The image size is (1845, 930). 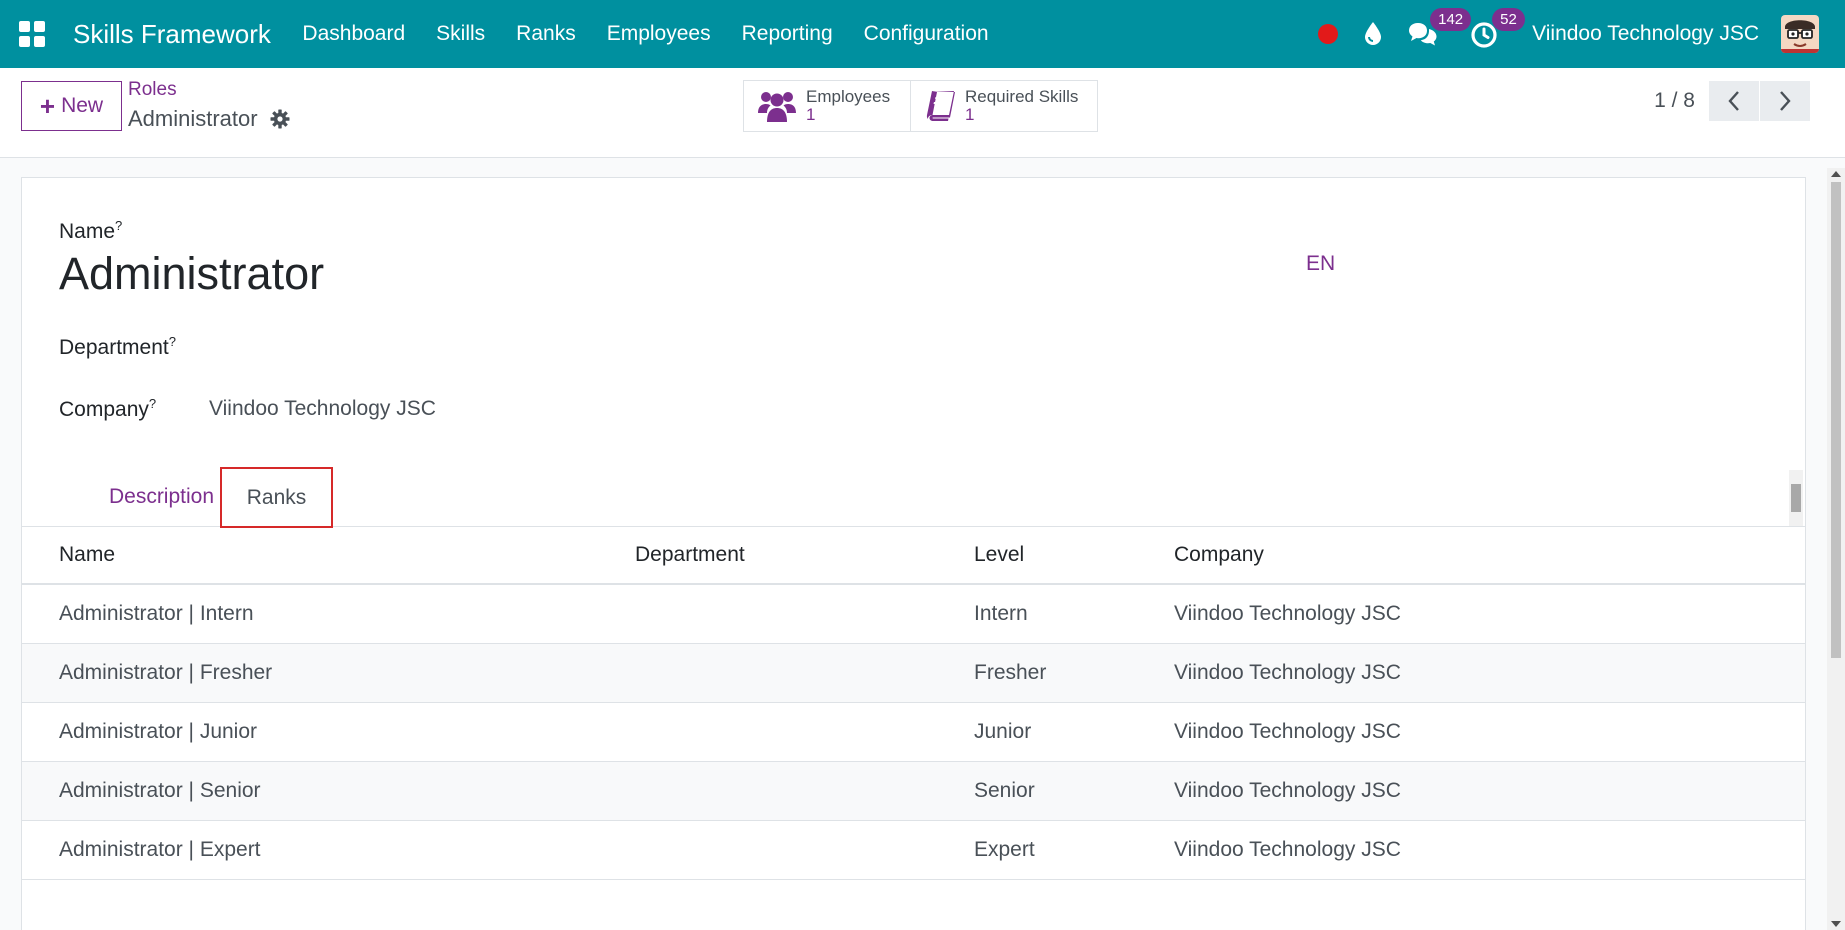 I want to click on employees-smart-value: 1, so click(x=811, y=114).